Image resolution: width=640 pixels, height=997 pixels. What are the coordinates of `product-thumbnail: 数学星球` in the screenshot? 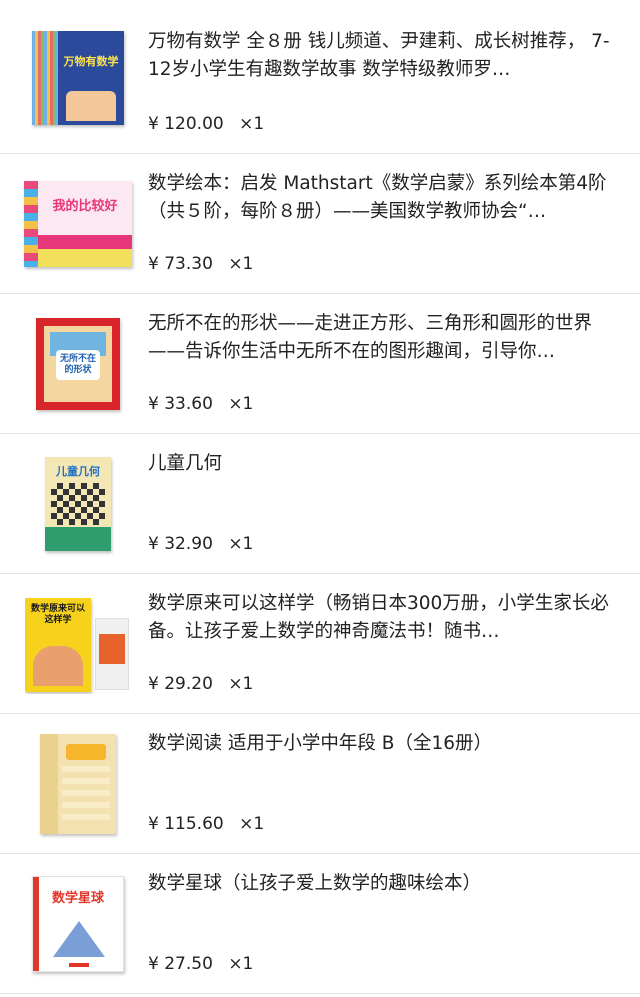 It's located at (78, 924).